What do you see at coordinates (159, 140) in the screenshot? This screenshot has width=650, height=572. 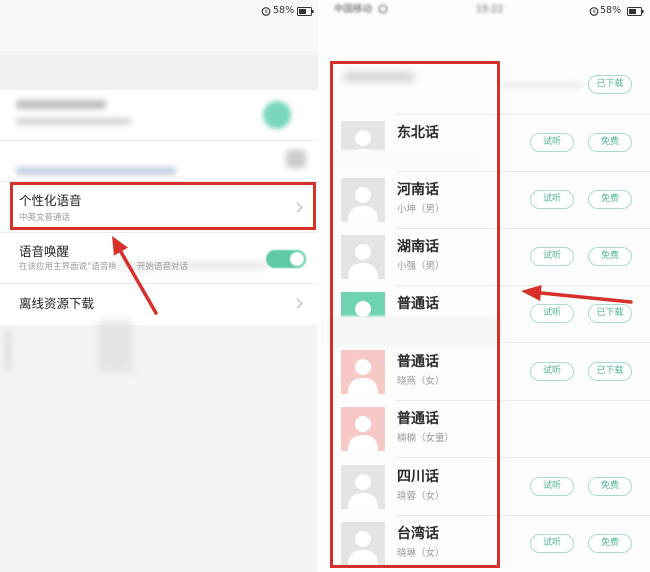 I see `divider` at bounding box center [159, 140].